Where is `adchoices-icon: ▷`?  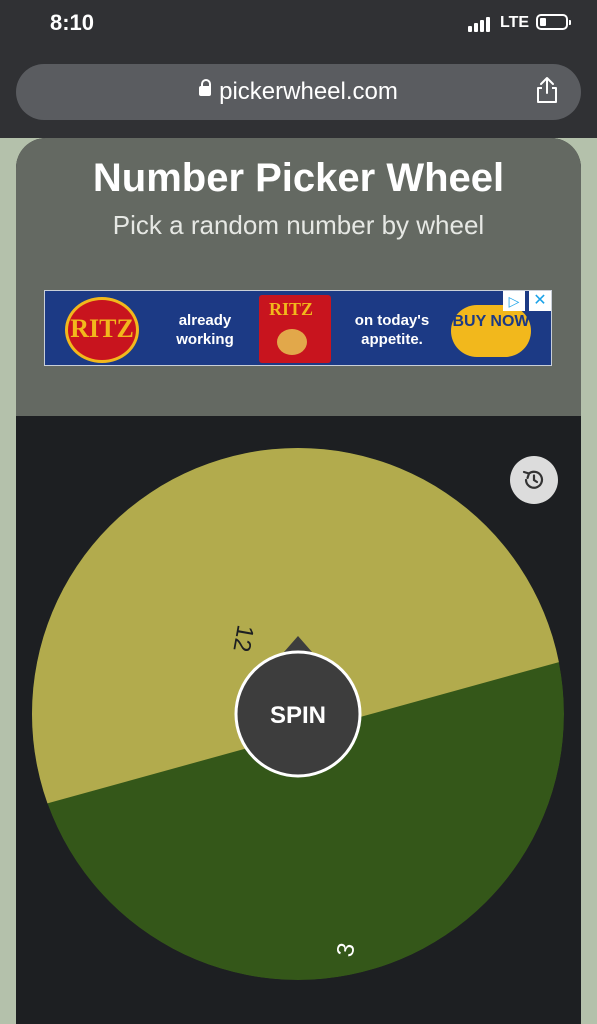
adchoices-icon: ▷ is located at coordinates (514, 301).